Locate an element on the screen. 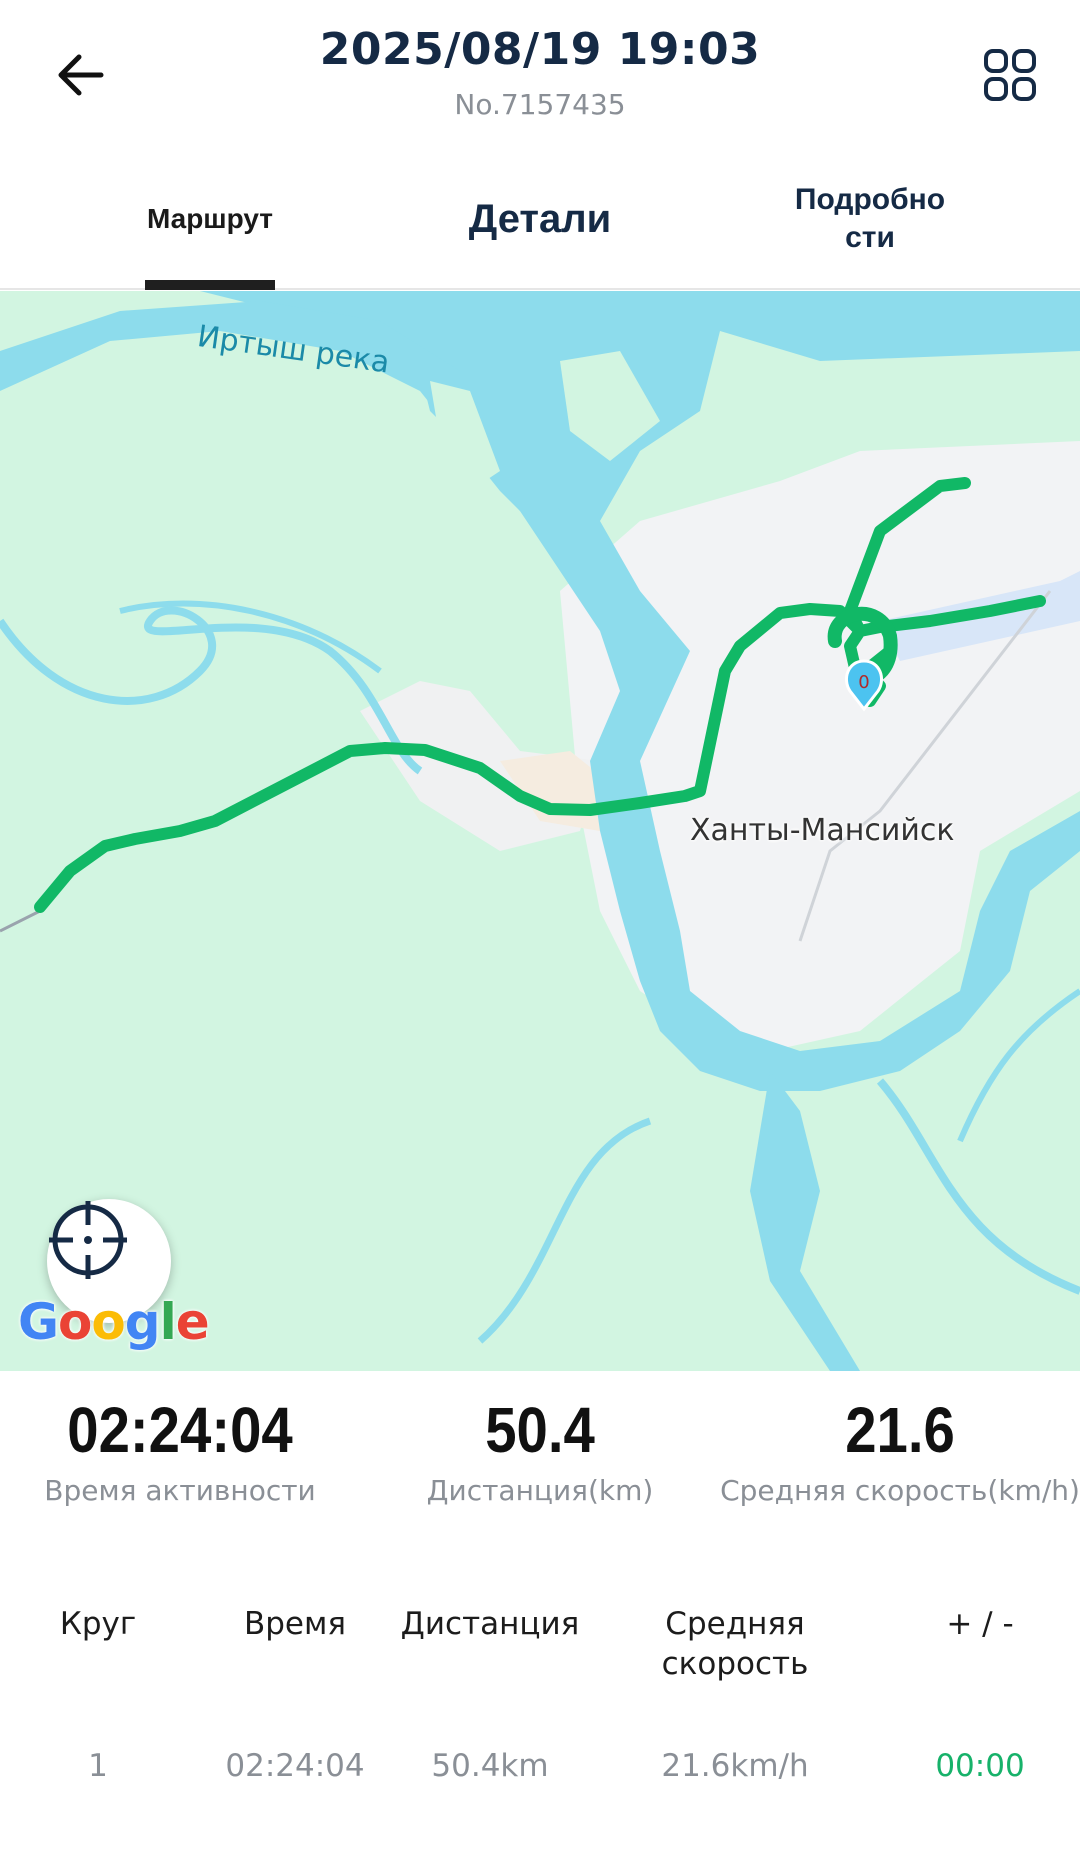 This screenshot has height=1871, width=1080. stat-label: Средняя скорость(km/h) is located at coordinates (900, 1490).